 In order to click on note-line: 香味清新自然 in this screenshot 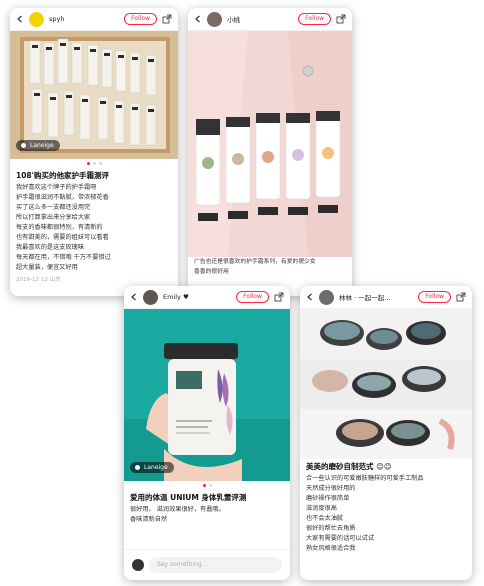, I will do `click(149, 519)`.